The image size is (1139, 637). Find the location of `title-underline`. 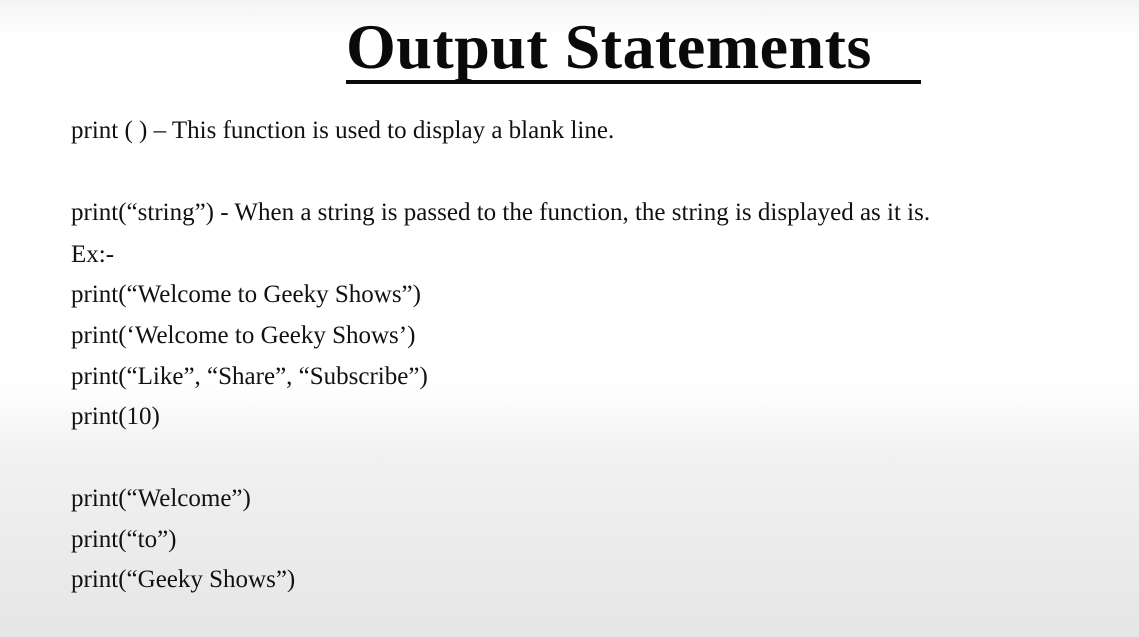

title-underline is located at coordinates (633, 82).